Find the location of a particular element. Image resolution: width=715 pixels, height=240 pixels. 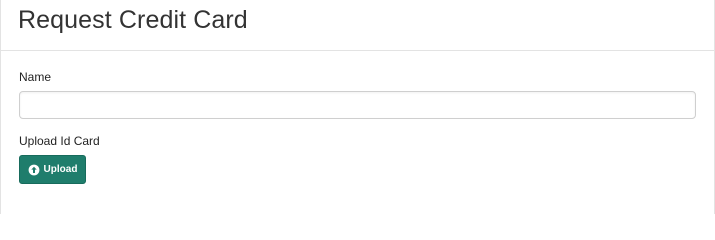

name-label: Name is located at coordinates (35, 77).